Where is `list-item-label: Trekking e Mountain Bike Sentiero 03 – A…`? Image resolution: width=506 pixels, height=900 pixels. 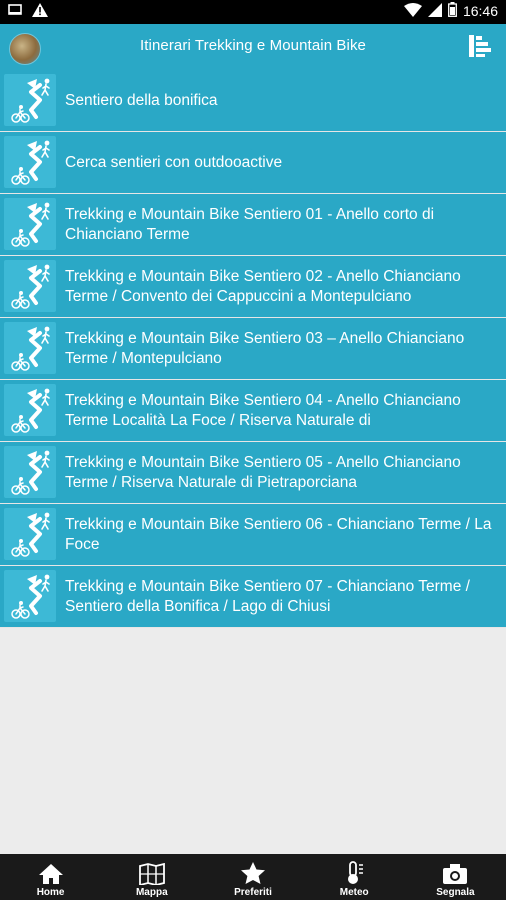 list-item-label: Trekking e Mountain Bike Sentiero 03 – A… is located at coordinates (265, 348).